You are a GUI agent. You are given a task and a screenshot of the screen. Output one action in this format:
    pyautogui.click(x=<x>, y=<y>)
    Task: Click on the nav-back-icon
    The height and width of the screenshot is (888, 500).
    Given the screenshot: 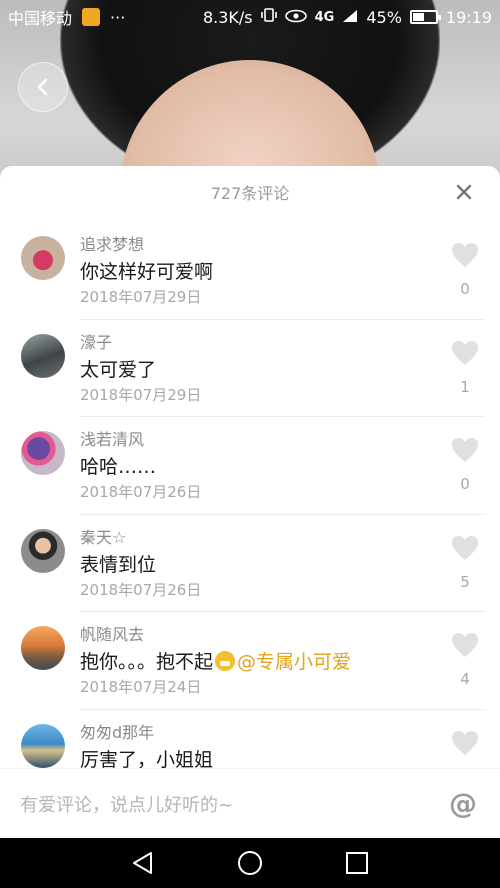 What is the action you would take?
    pyautogui.click(x=143, y=863)
    